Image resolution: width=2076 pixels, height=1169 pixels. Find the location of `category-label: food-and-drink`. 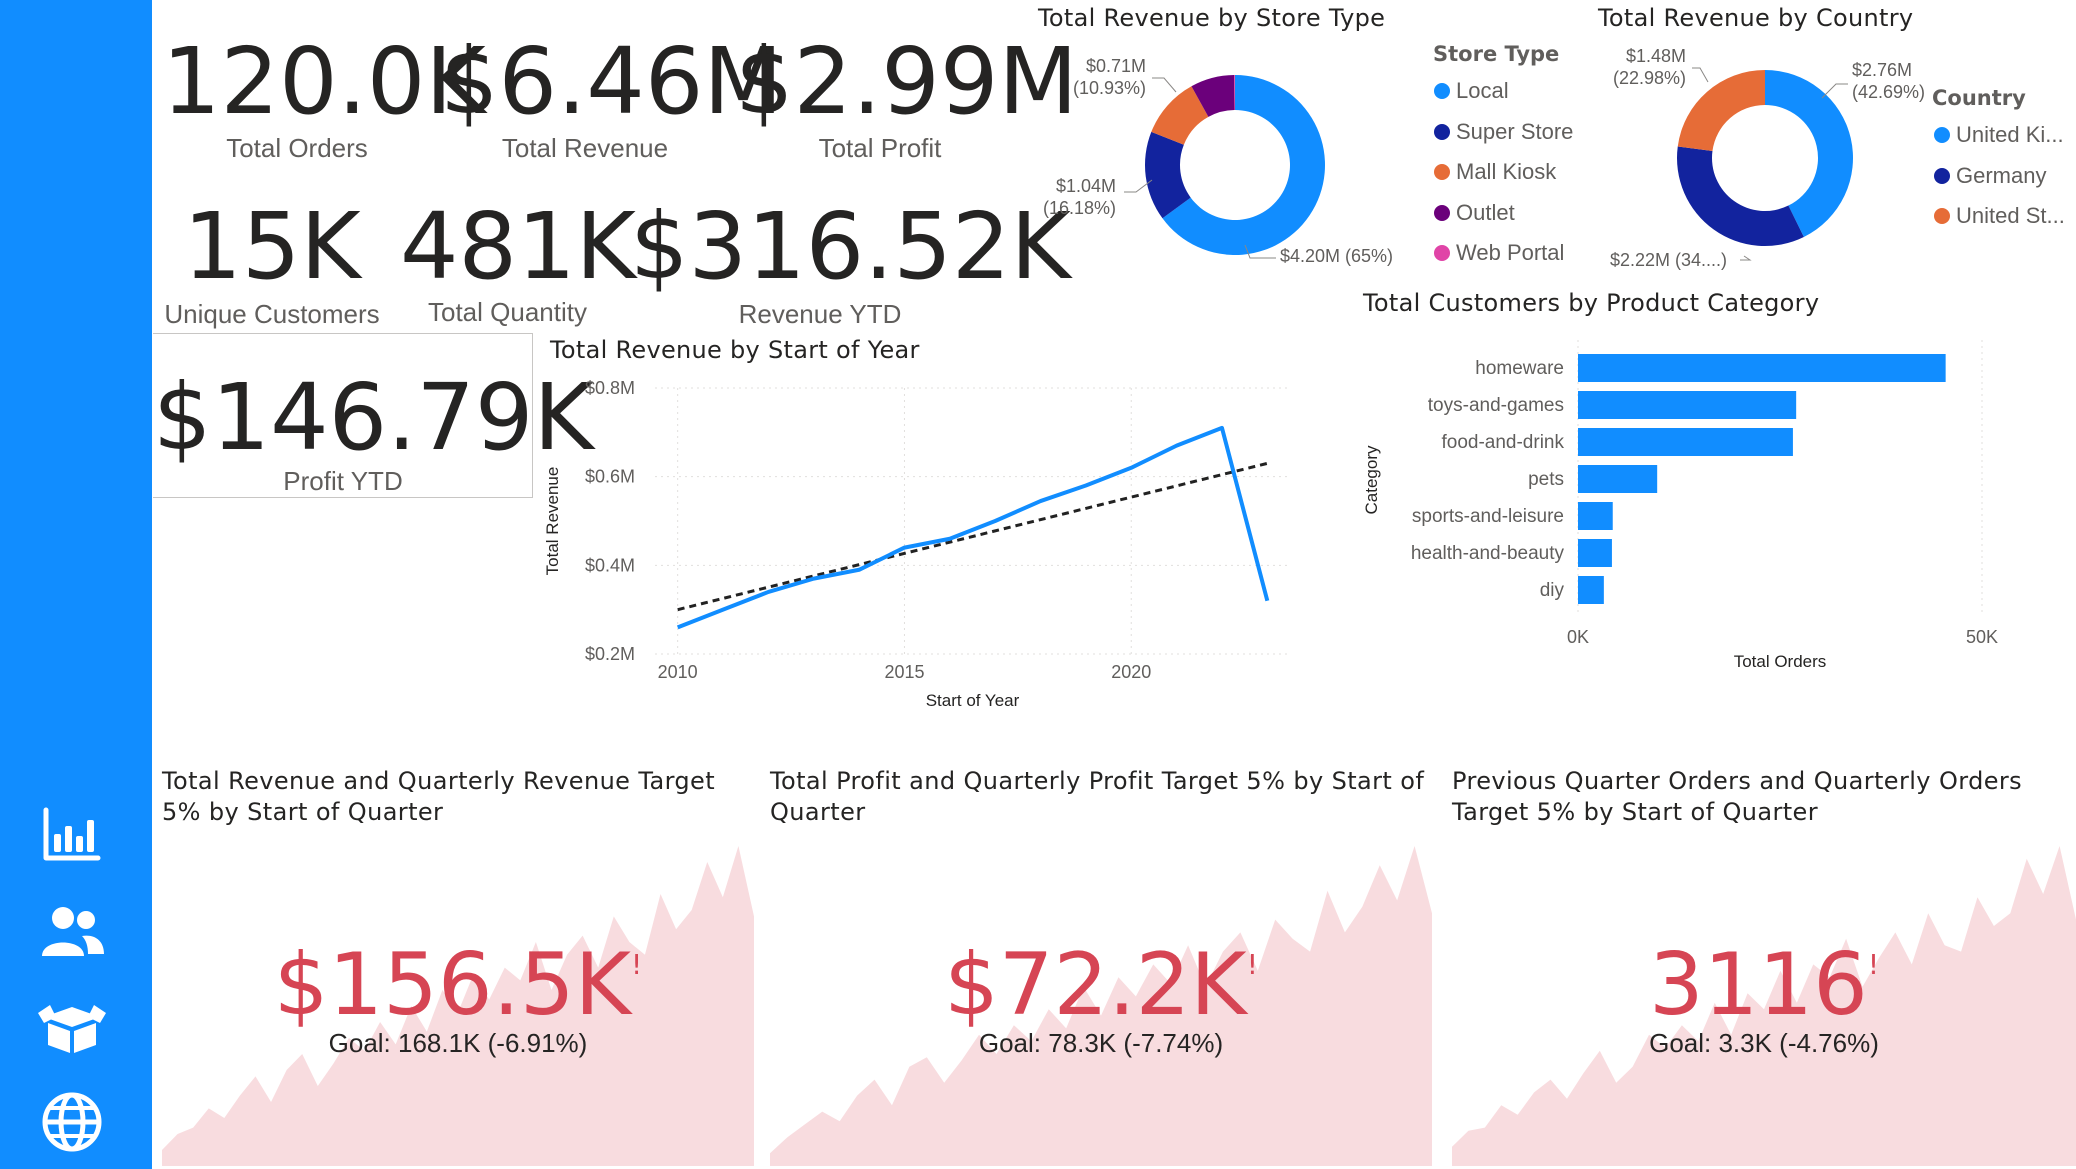

category-label: food-and-drink is located at coordinates (1502, 442).